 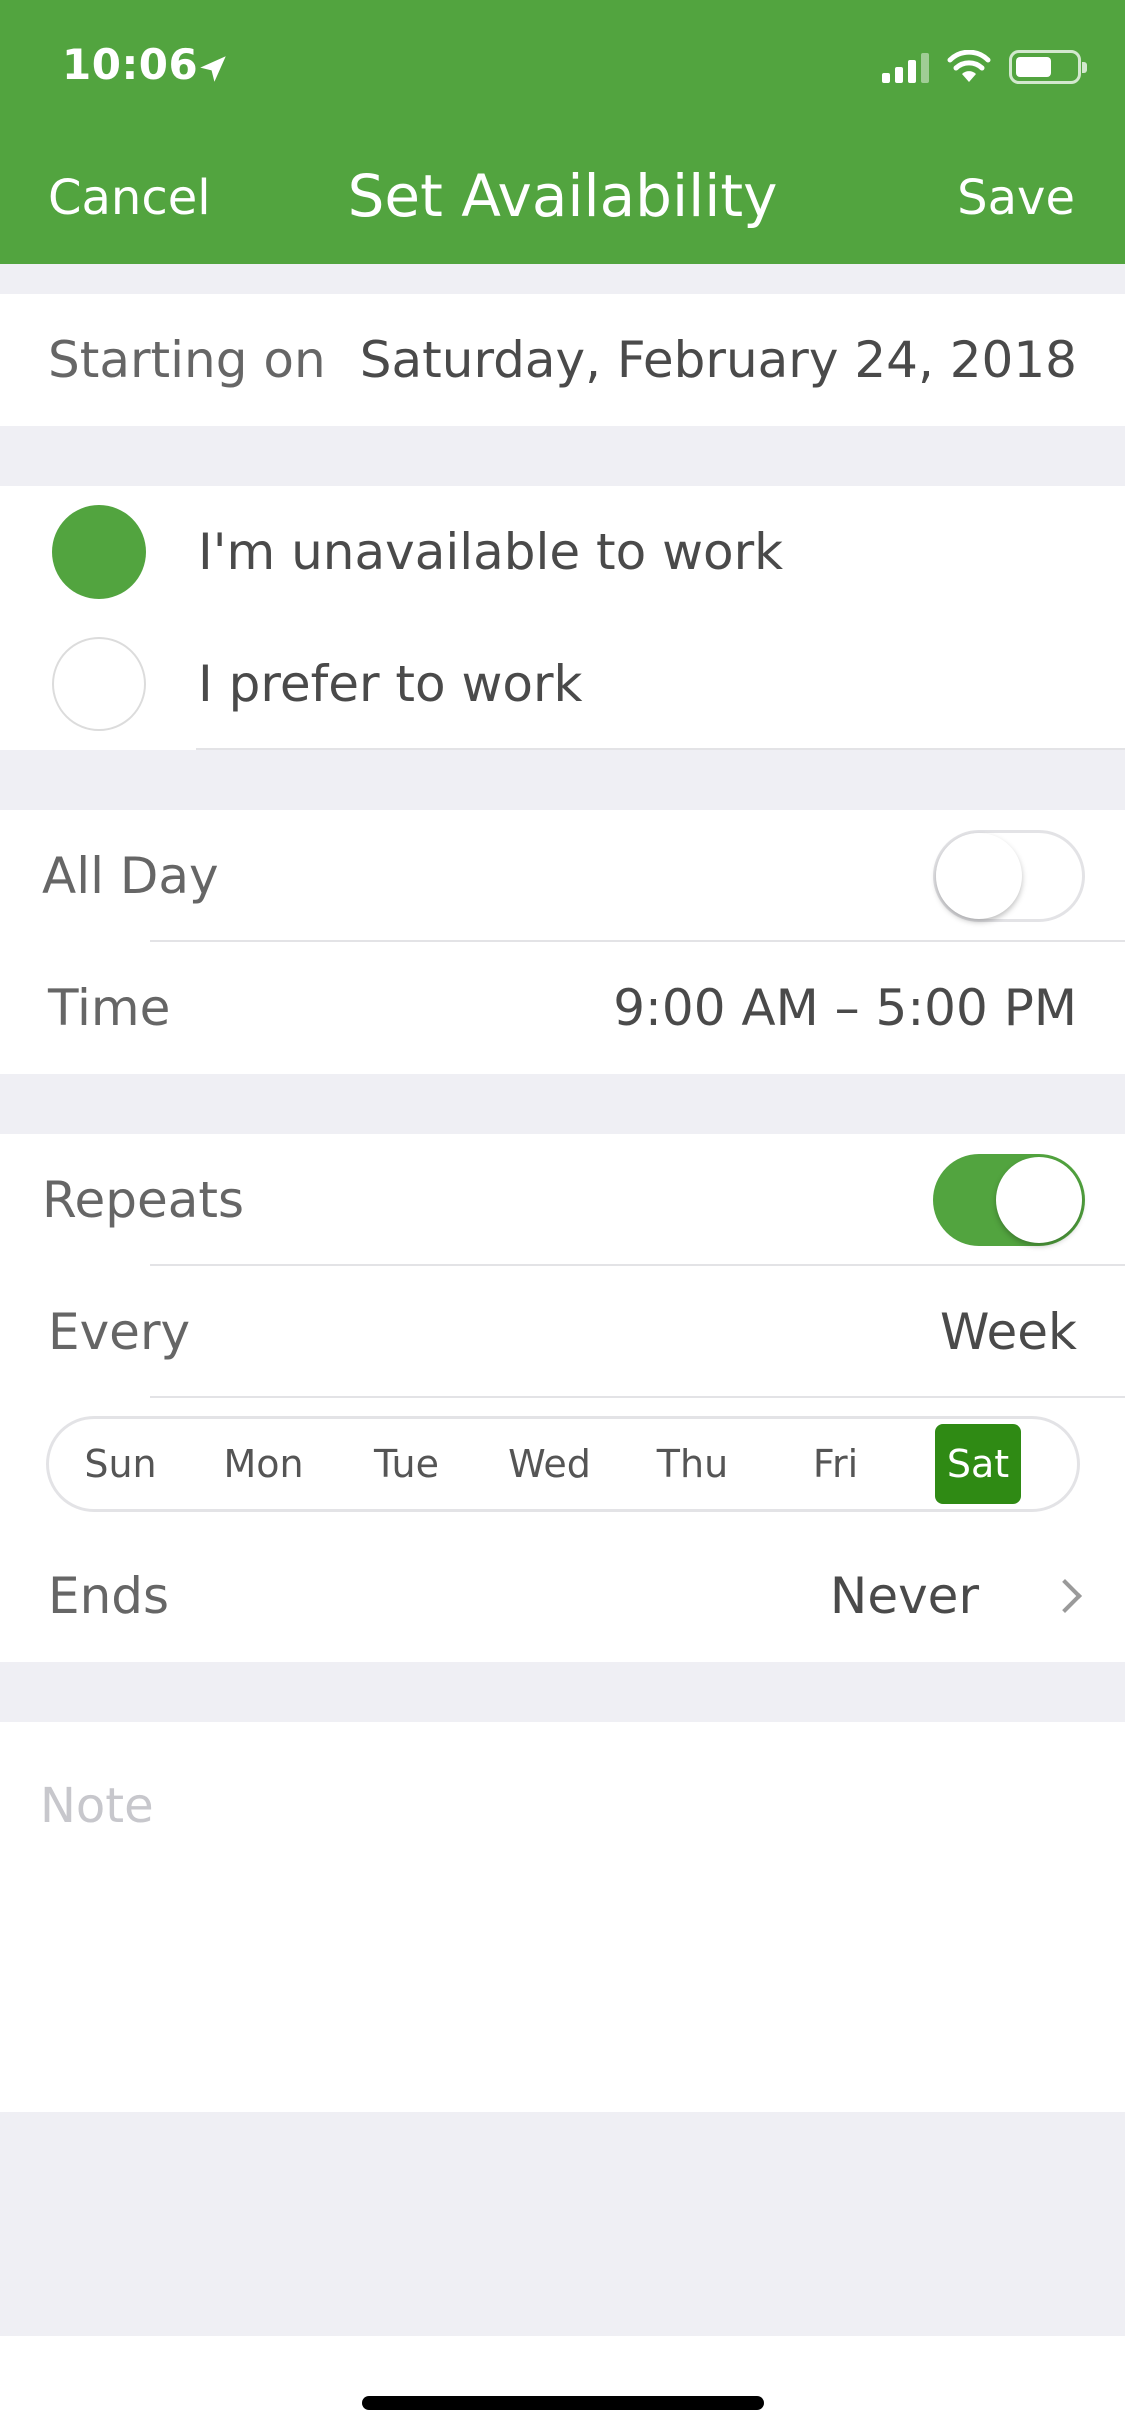 What do you see at coordinates (390, 684) in the screenshot?
I see `option-prefer-label: I prefer to work` at bounding box center [390, 684].